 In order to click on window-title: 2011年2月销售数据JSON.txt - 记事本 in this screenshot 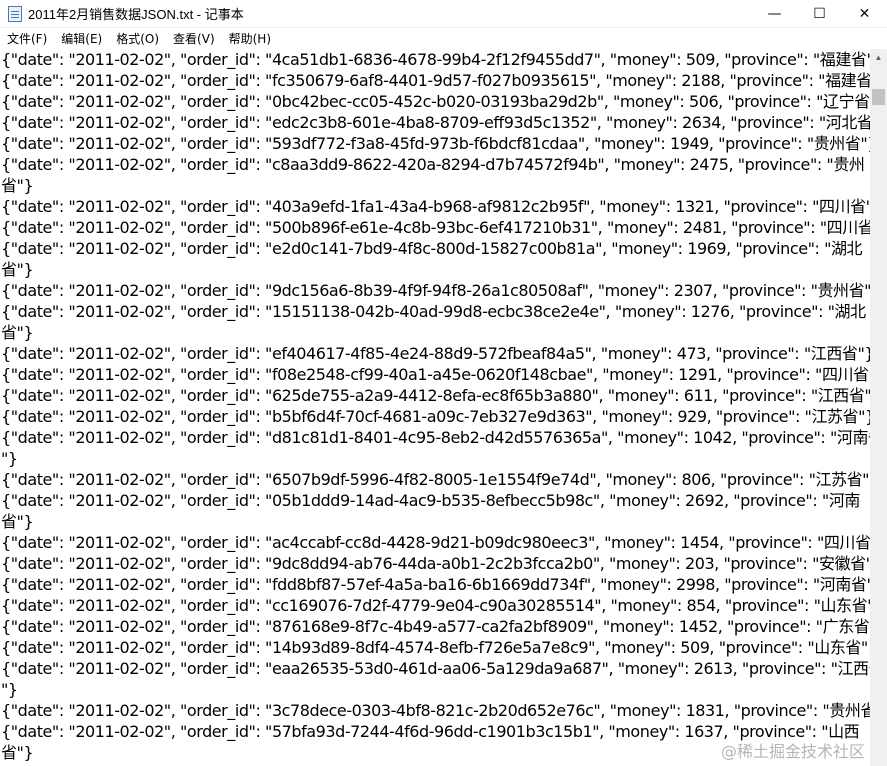, I will do `click(136, 14)`.